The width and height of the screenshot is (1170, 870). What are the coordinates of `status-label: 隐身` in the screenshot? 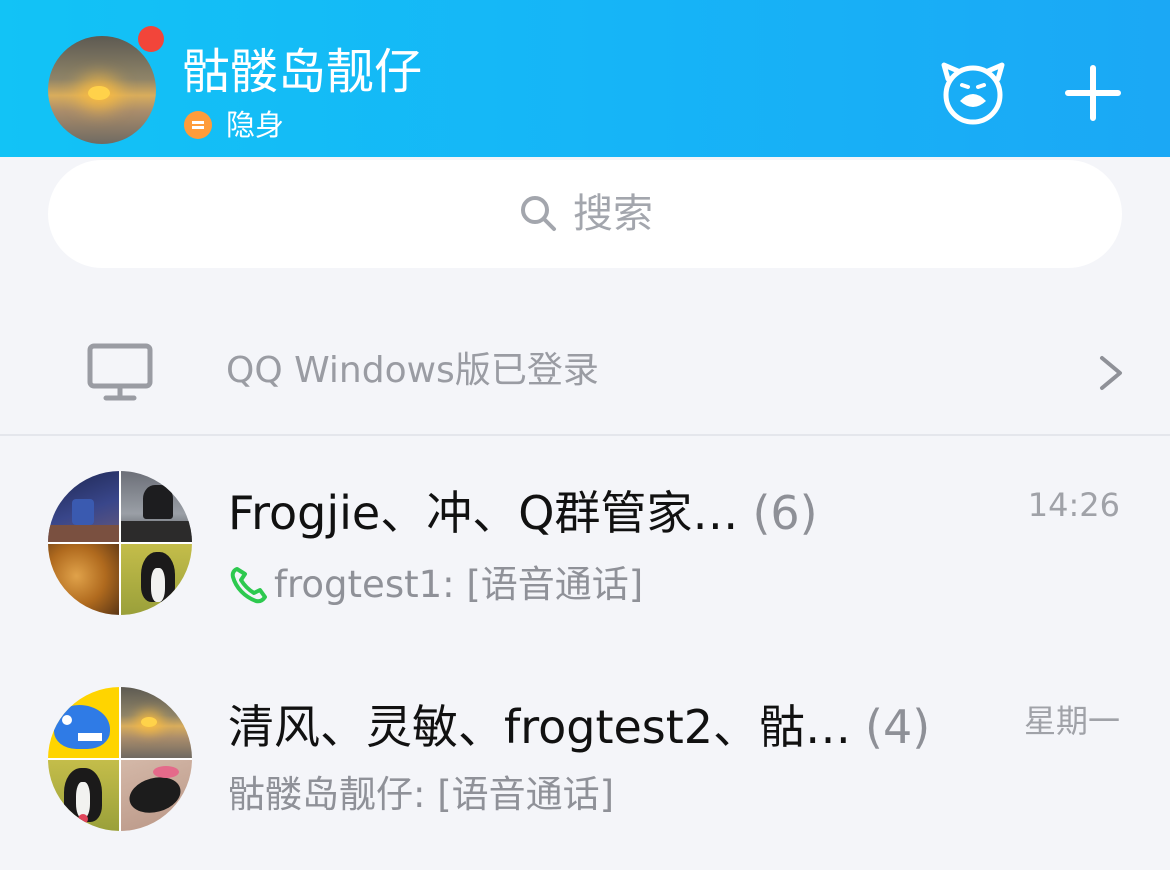 It's located at (255, 125).